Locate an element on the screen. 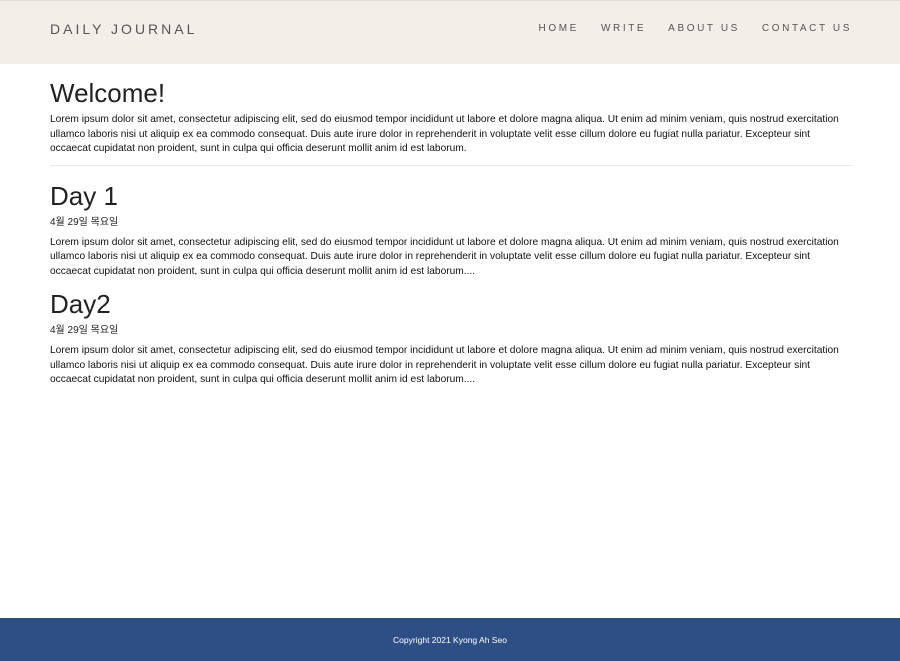 The width and height of the screenshot is (900, 661). welcome-title: Welcome! is located at coordinates (108, 93).